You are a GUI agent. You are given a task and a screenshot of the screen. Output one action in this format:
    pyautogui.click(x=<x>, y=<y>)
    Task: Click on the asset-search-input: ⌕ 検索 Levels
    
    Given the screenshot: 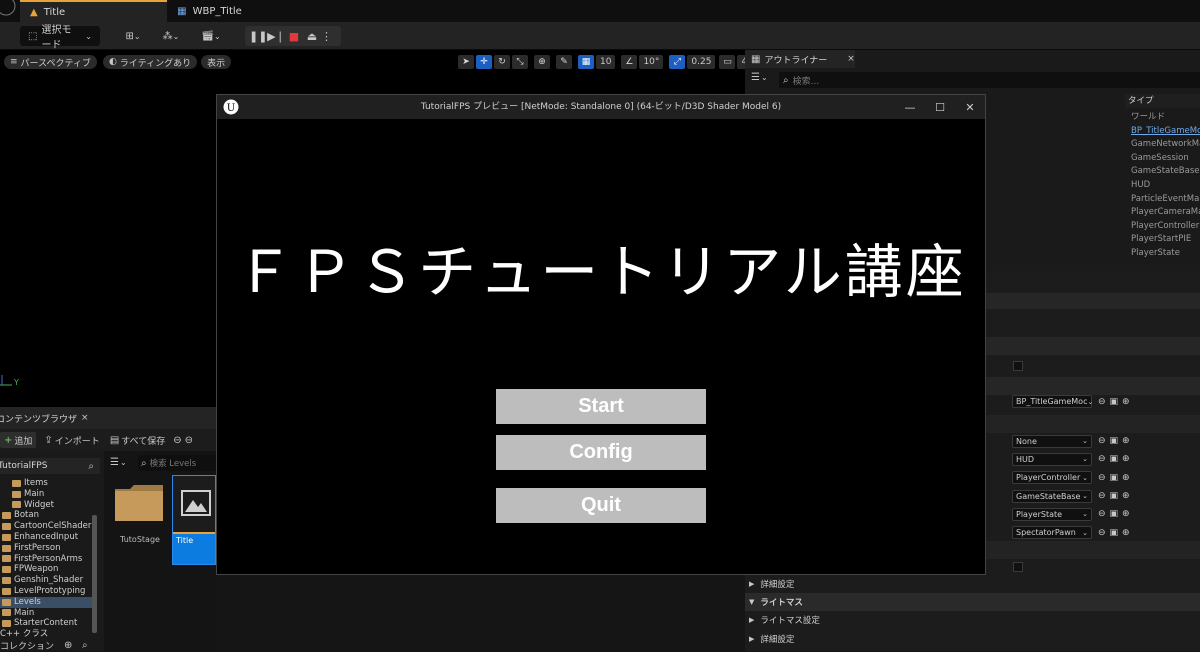 What is the action you would take?
    pyautogui.click(x=177, y=463)
    